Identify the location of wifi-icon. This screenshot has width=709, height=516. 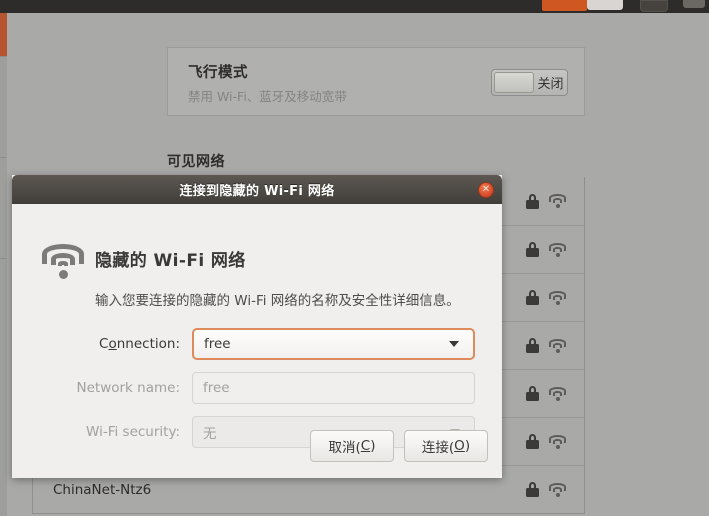
(63, 261).